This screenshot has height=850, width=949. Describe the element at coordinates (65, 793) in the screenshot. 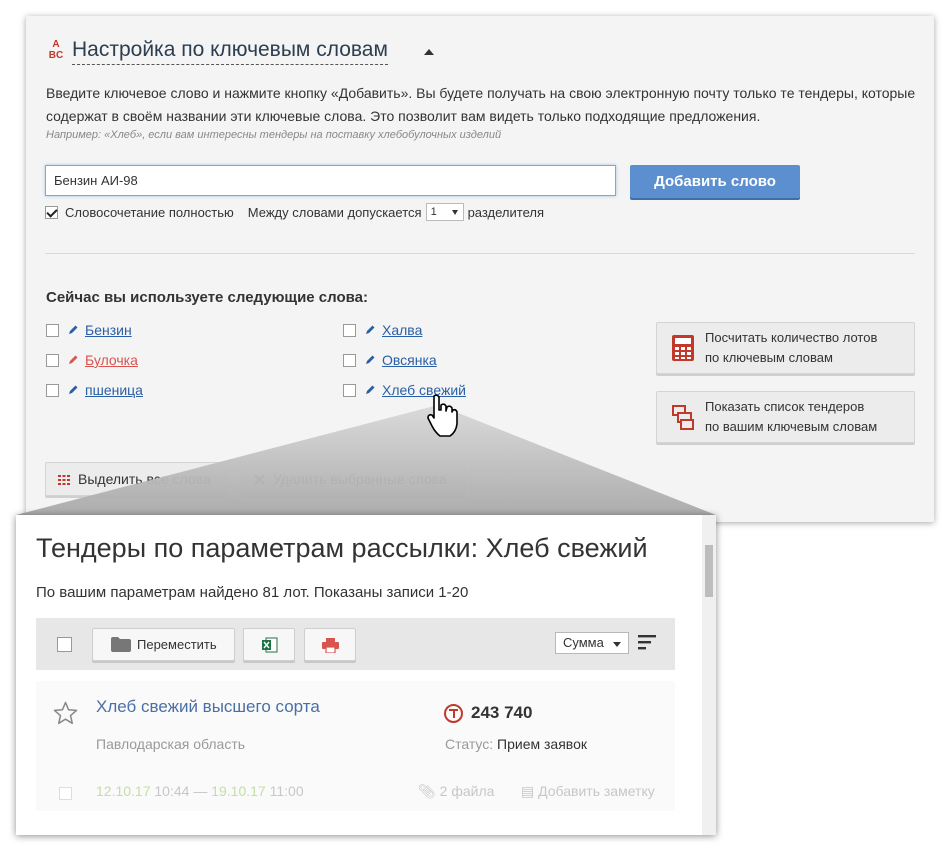

I see `tender-checkbox` at that location.